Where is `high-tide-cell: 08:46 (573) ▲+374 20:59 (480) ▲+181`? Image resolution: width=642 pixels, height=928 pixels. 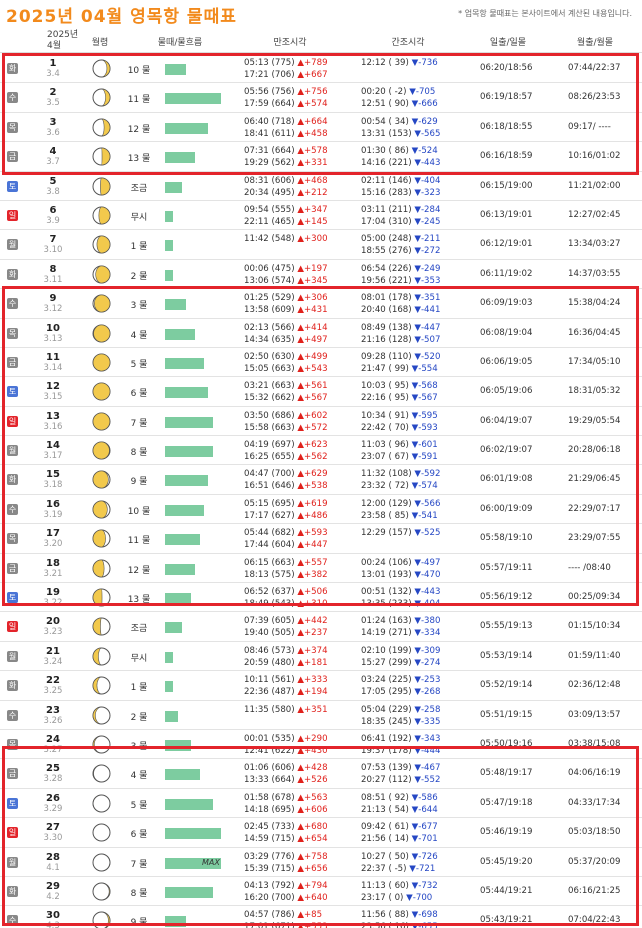 high-tide-cell: 08:46 (573) ▲+374 20:59 (480) ▲+181 is located at coordinates (286, 657).